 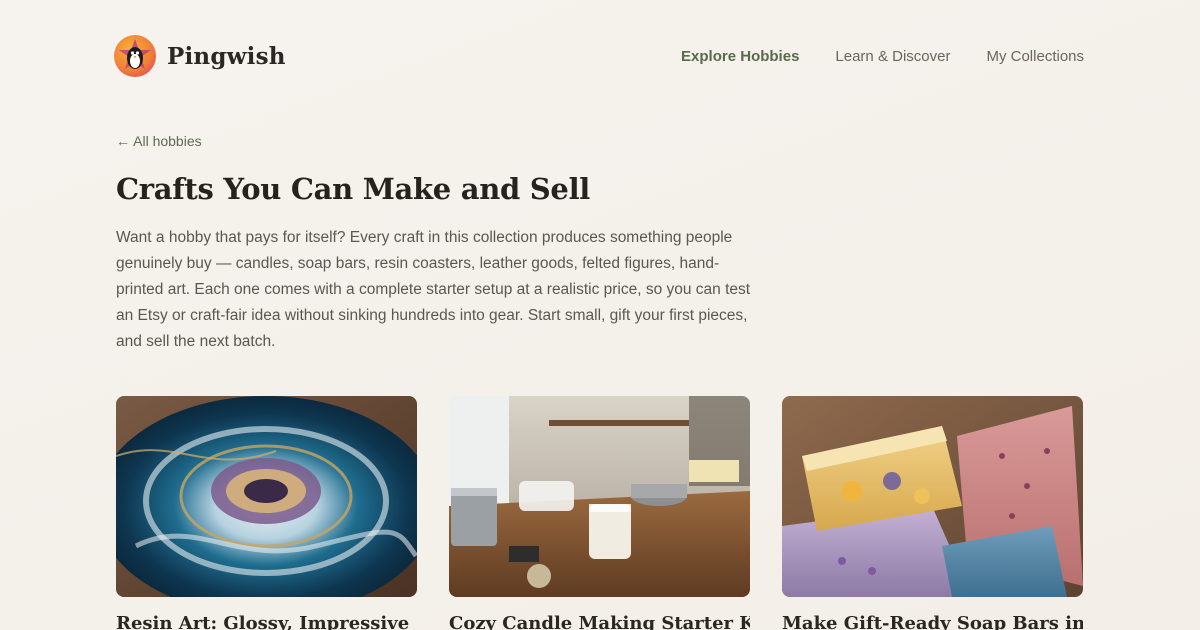 What do you see at coordinates (266, 496) in the screenshot?
I see `resin-geode-coaster-photo` at bounding box center [266, 496].